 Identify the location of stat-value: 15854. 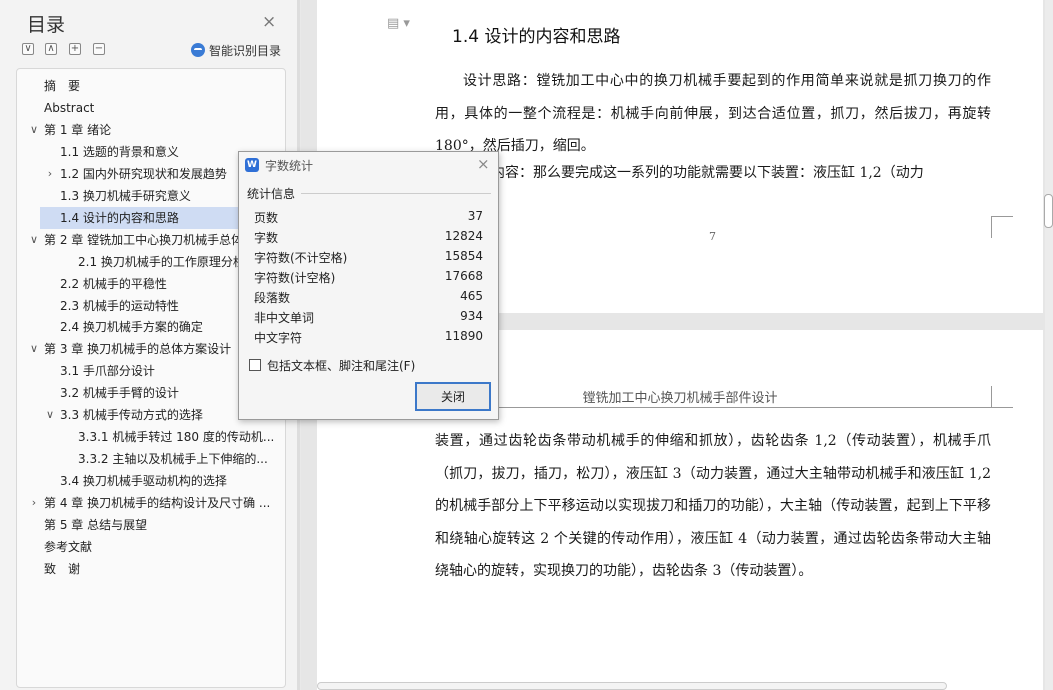
(463, 256).